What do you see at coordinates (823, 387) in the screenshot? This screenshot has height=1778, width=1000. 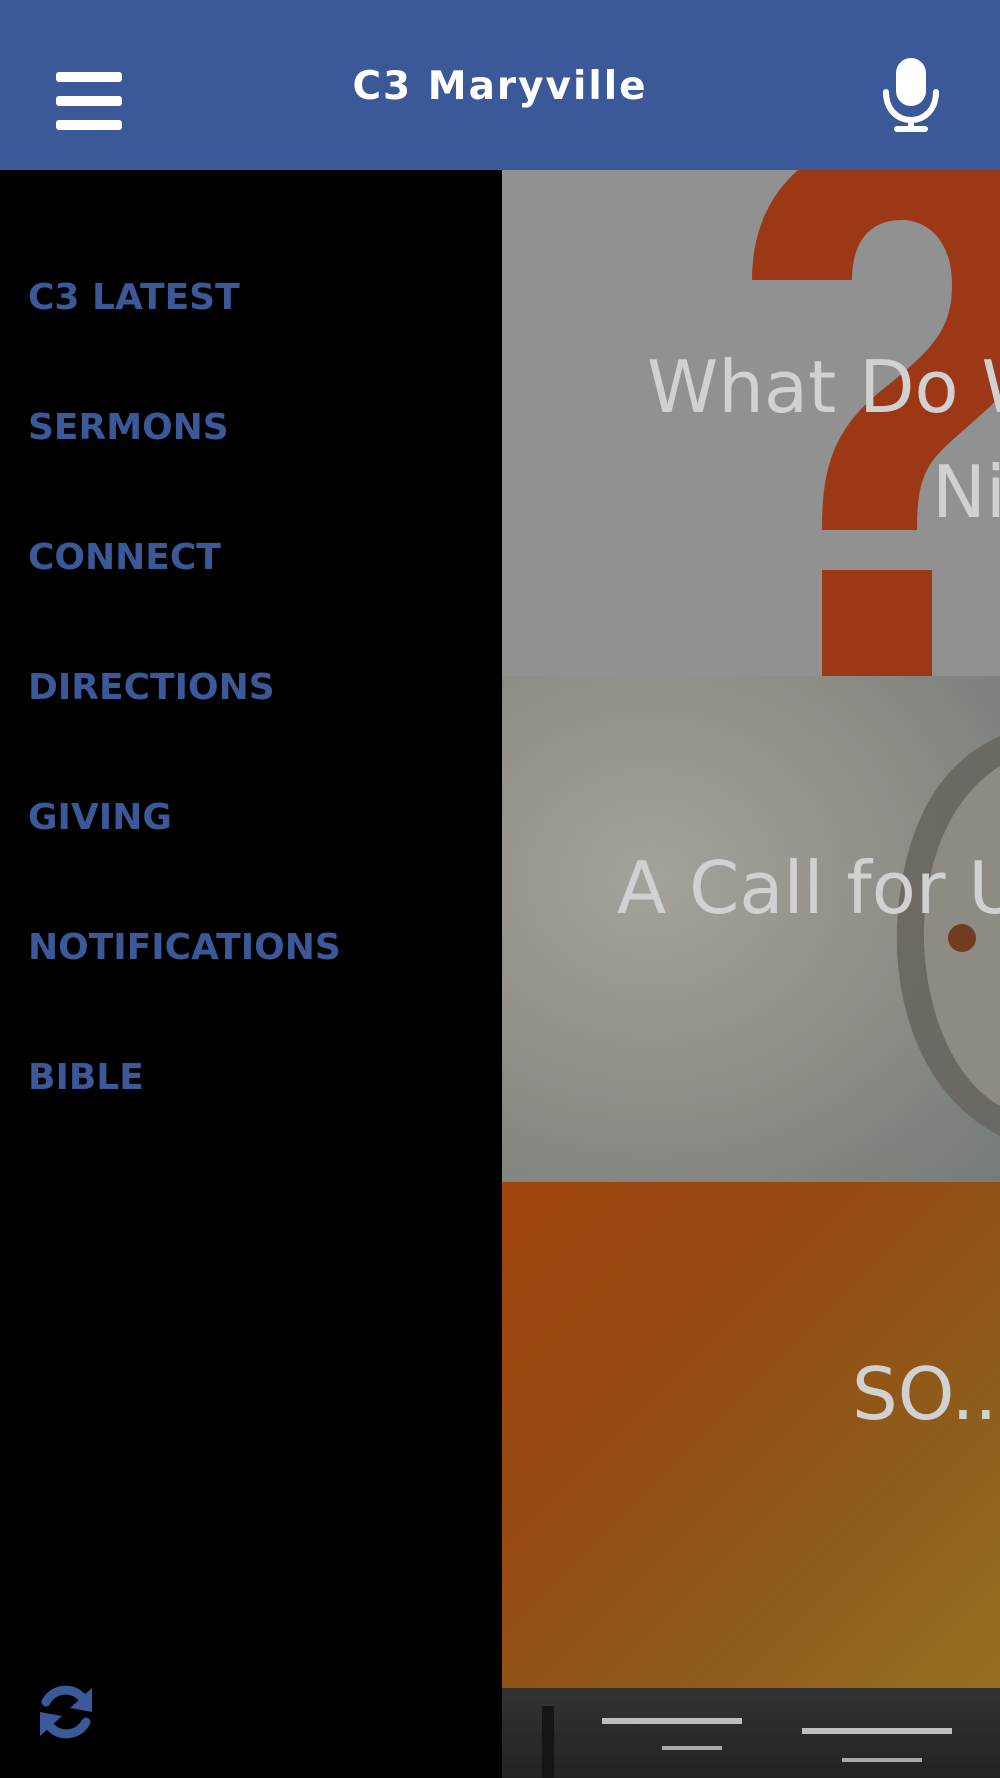 I see `card-title: What Do W` at bounding box center [823, 387].